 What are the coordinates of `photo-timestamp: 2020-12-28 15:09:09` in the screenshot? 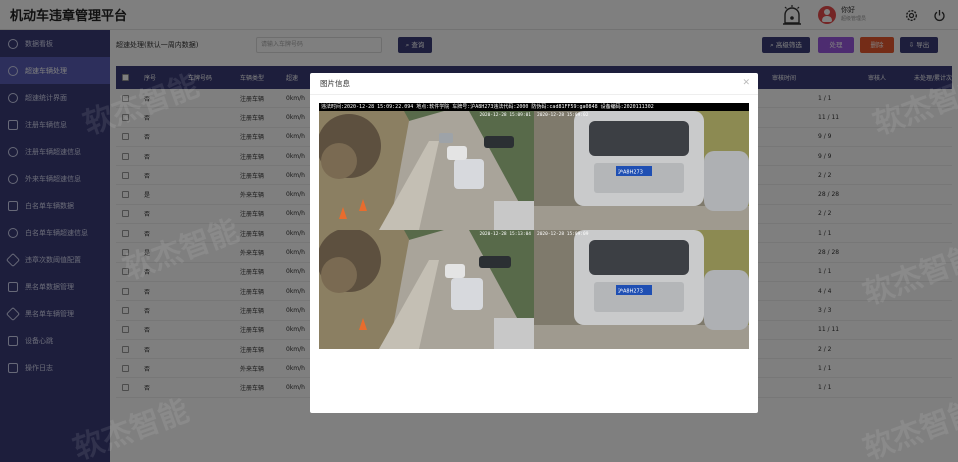 It's located at (563, 234).